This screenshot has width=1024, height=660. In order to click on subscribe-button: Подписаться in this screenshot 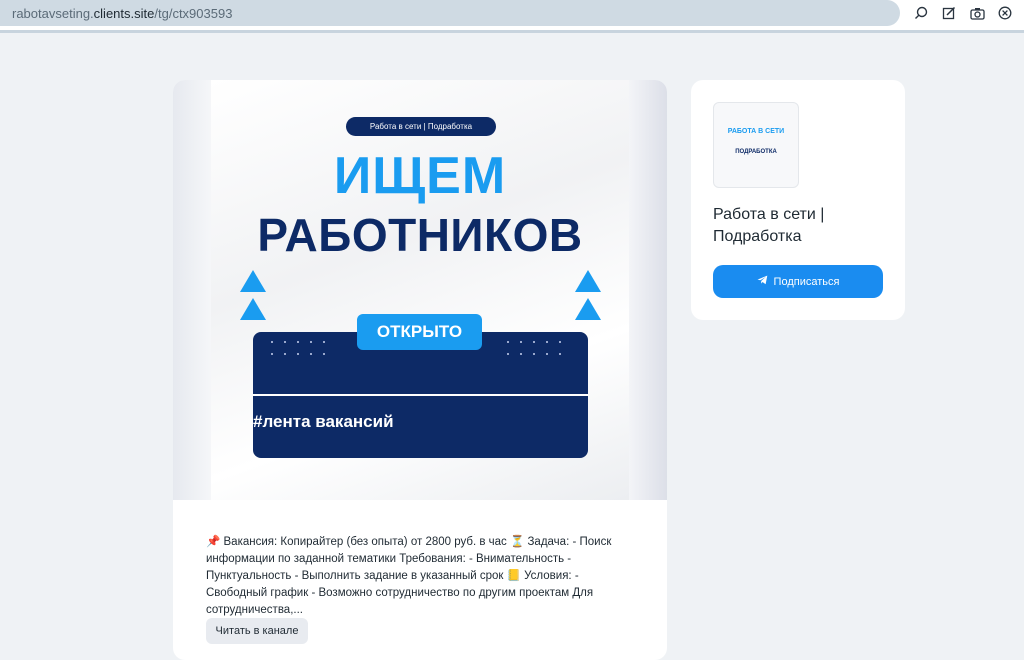, I will do `click(798, 281)`.